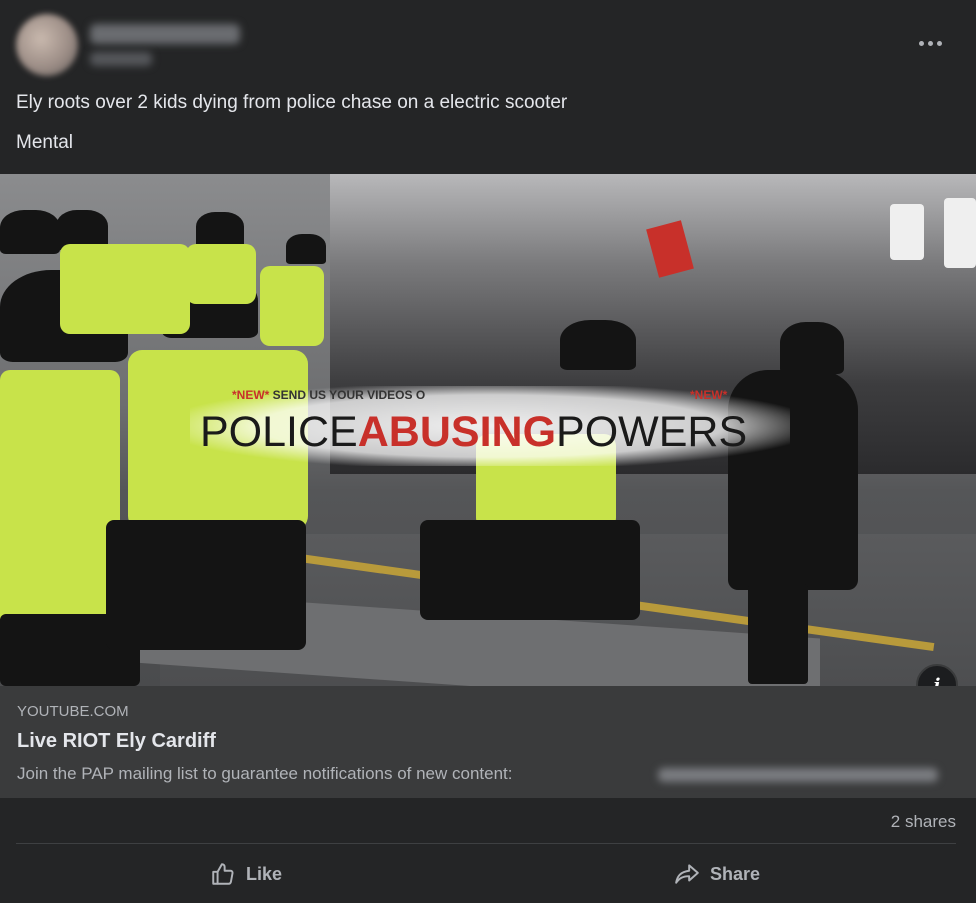 The width and height of the screenshot is (976, 903). What do you see at coordinates (251, 395) in the screenshot?
I see `overlay-new-left: *NEW*` at bounding box center [251, 395].